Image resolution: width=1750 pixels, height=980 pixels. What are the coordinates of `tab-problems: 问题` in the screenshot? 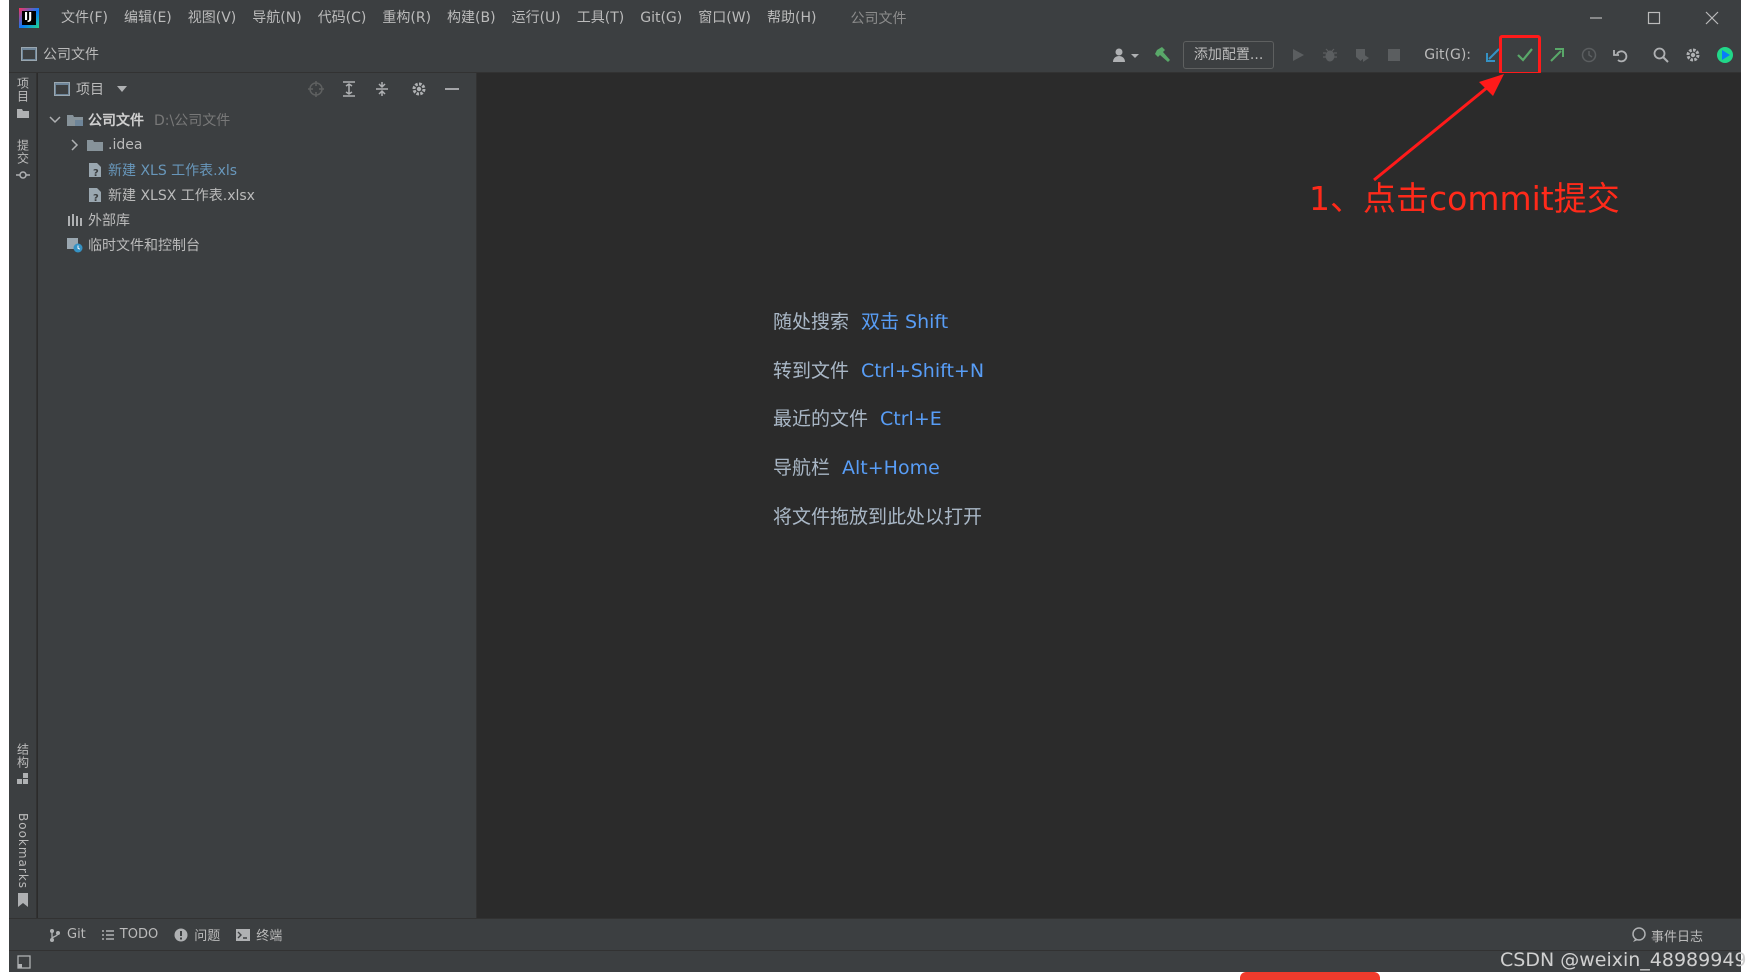 It's located at (197, 934).